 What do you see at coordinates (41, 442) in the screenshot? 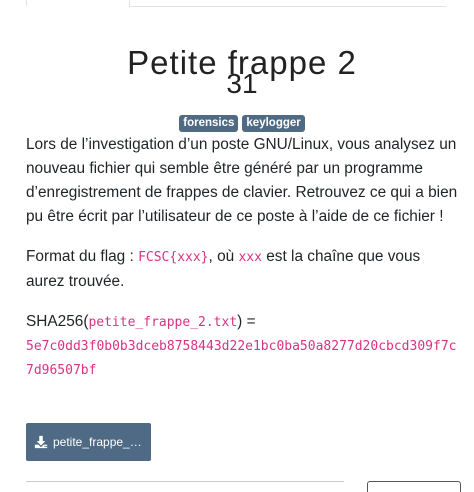
I see `download-icon` at bounding box center [41, 442].